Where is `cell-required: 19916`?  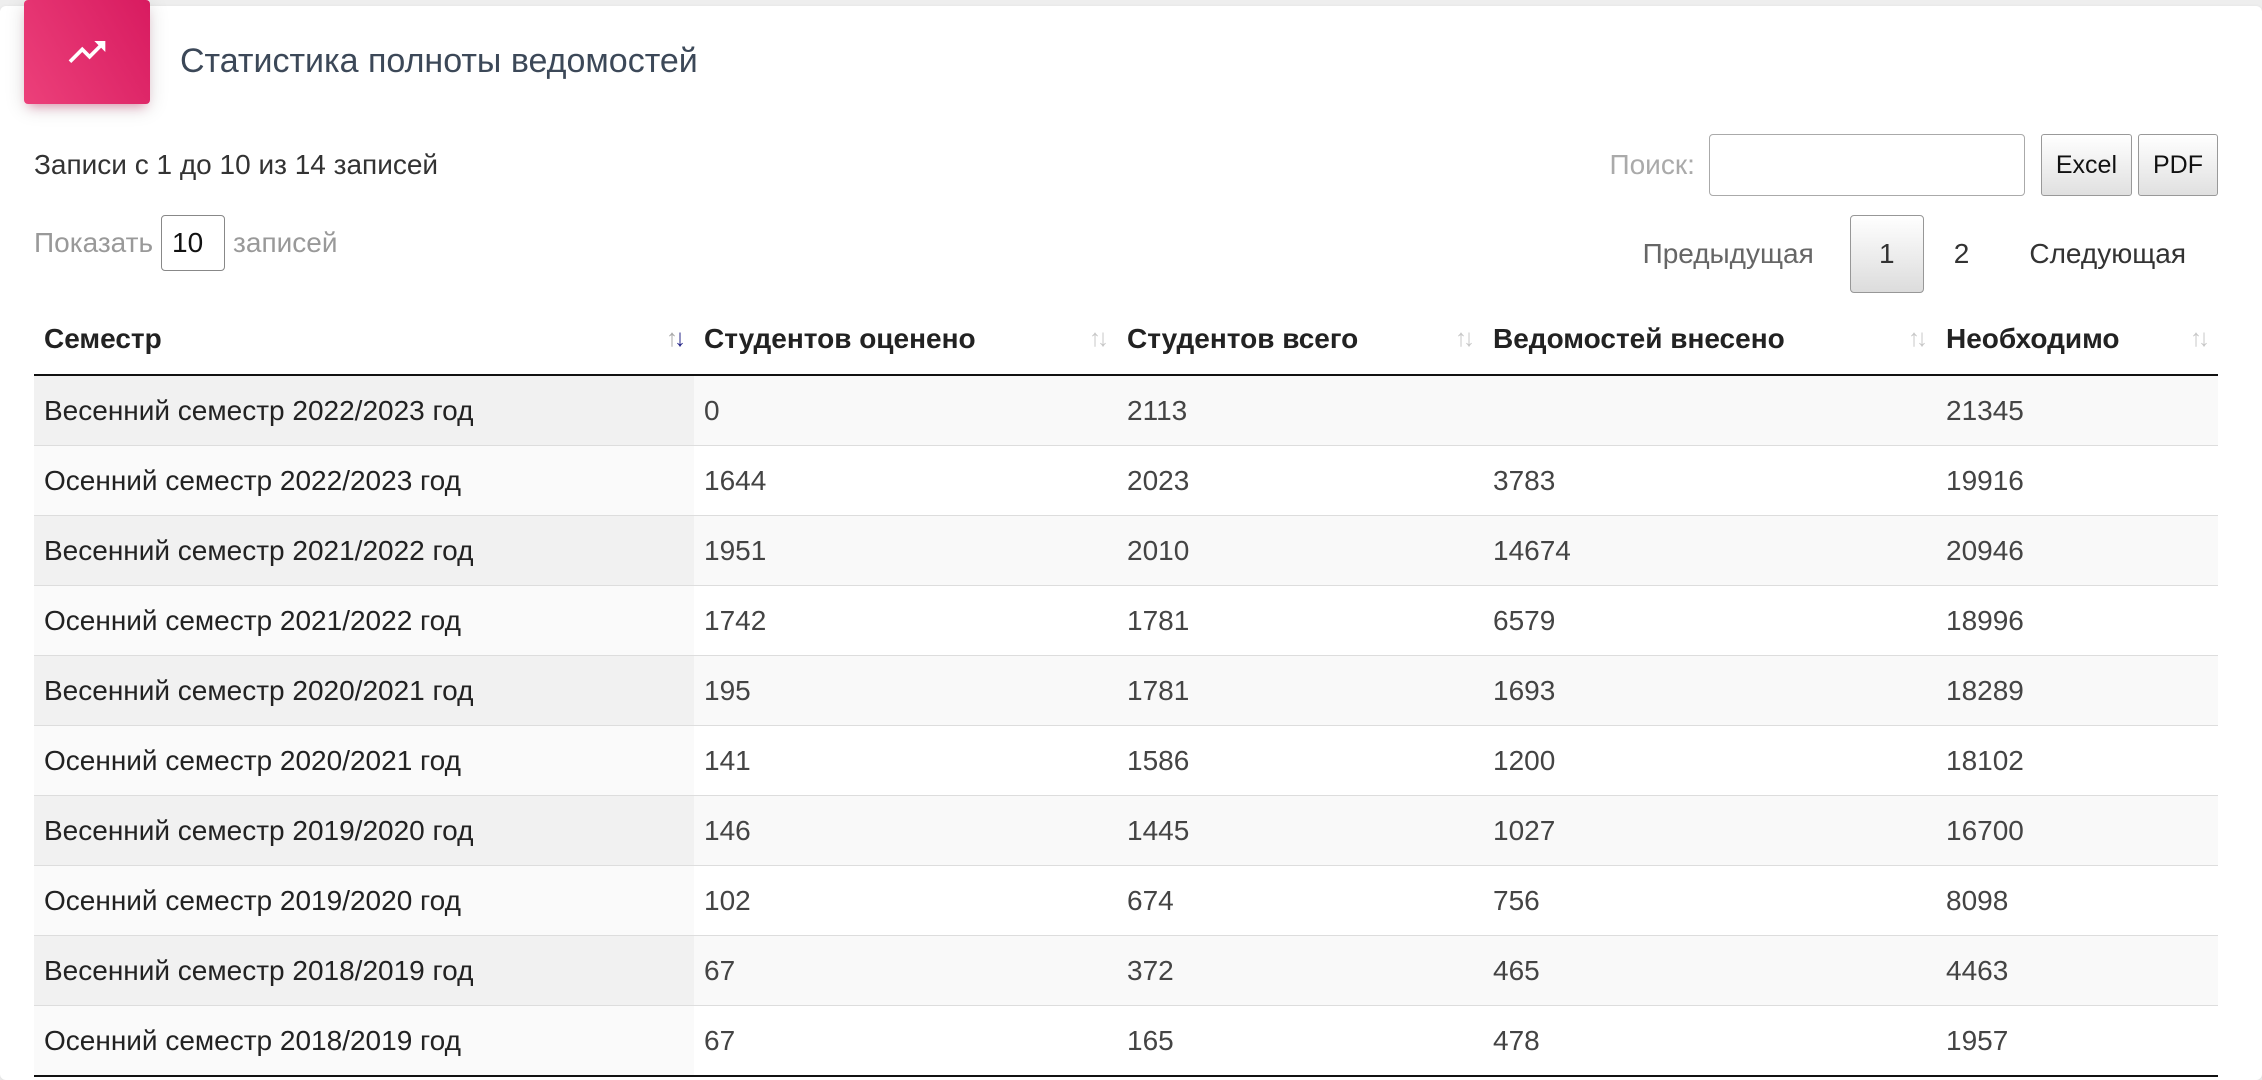 cell-required: 19916 is located at coordinates (2077, 480).